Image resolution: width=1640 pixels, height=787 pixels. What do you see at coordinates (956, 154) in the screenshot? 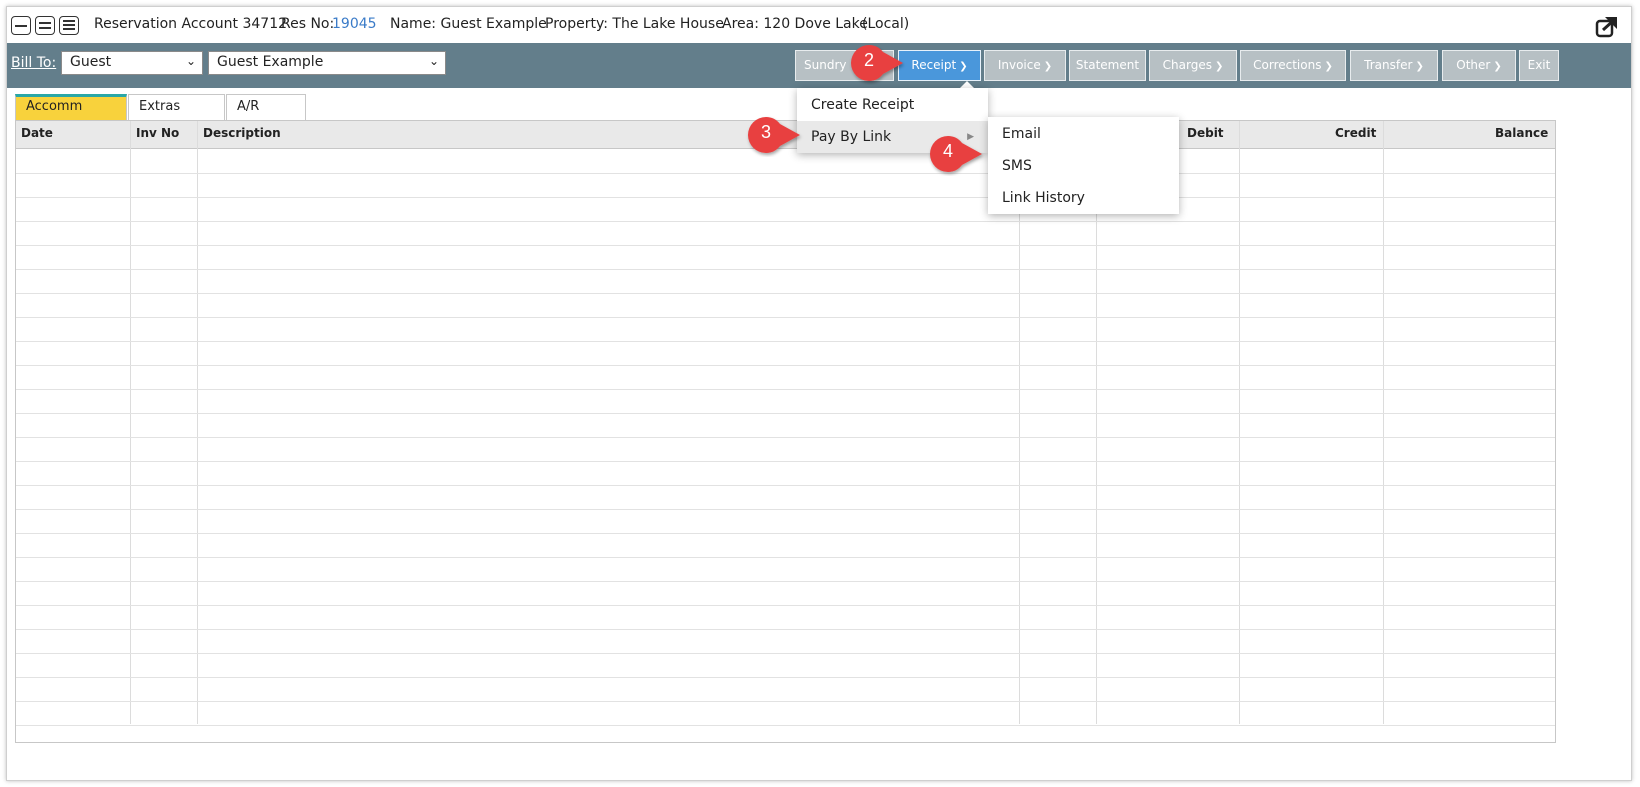
I see `callout-4: 4` at bounding box center [956, 154].